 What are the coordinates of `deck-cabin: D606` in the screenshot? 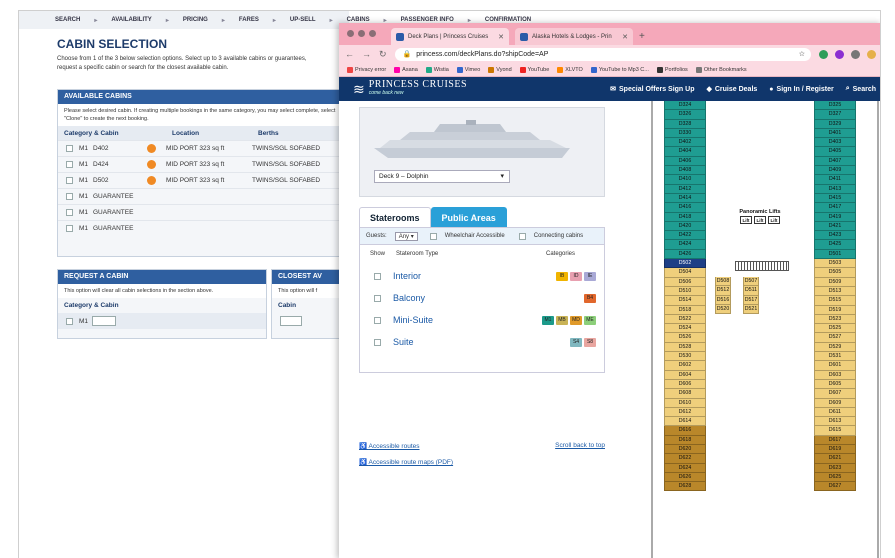 It's located at (685, 384).